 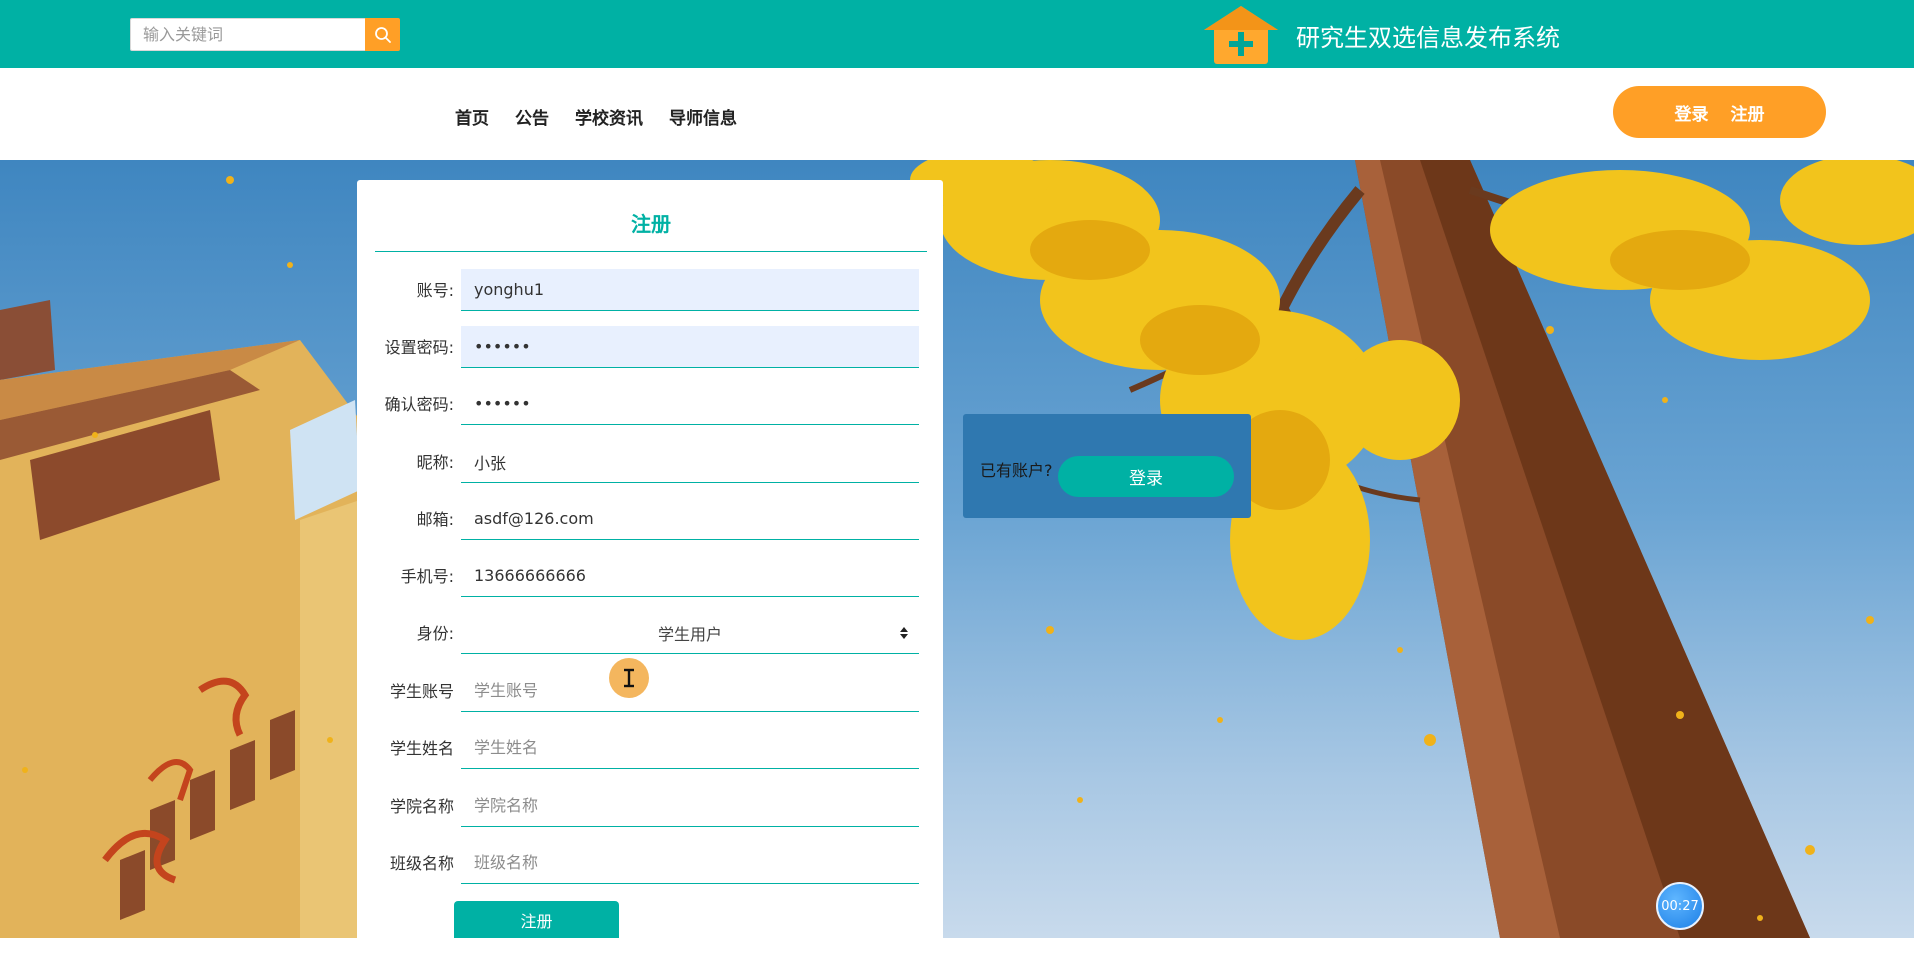 What do you see at coordinates (1692, 112) in the screenshot?
I see `nav-login-link: 登录` at bounding box center [1692, 112].